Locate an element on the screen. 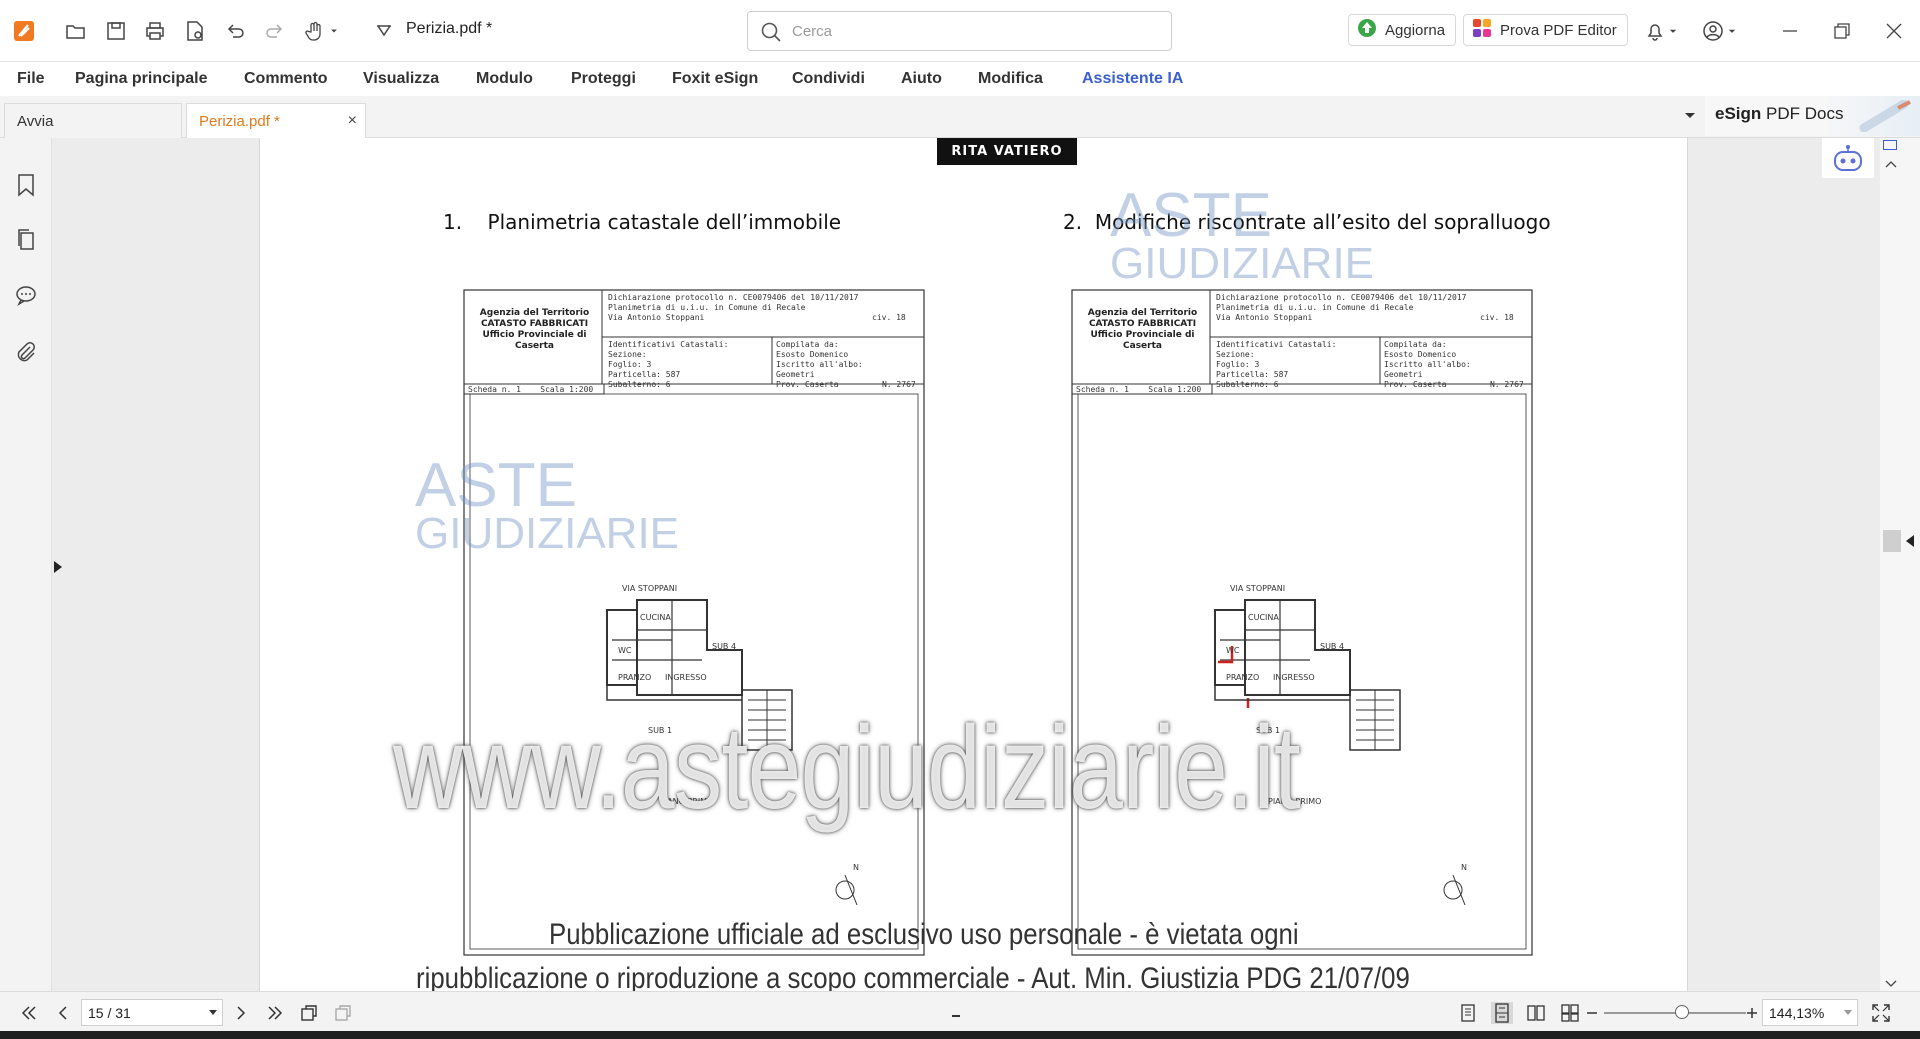 The image size is (1920, 1039). website-watermark: www.astegiudiziarie.it is located at coordinates (847, 768).